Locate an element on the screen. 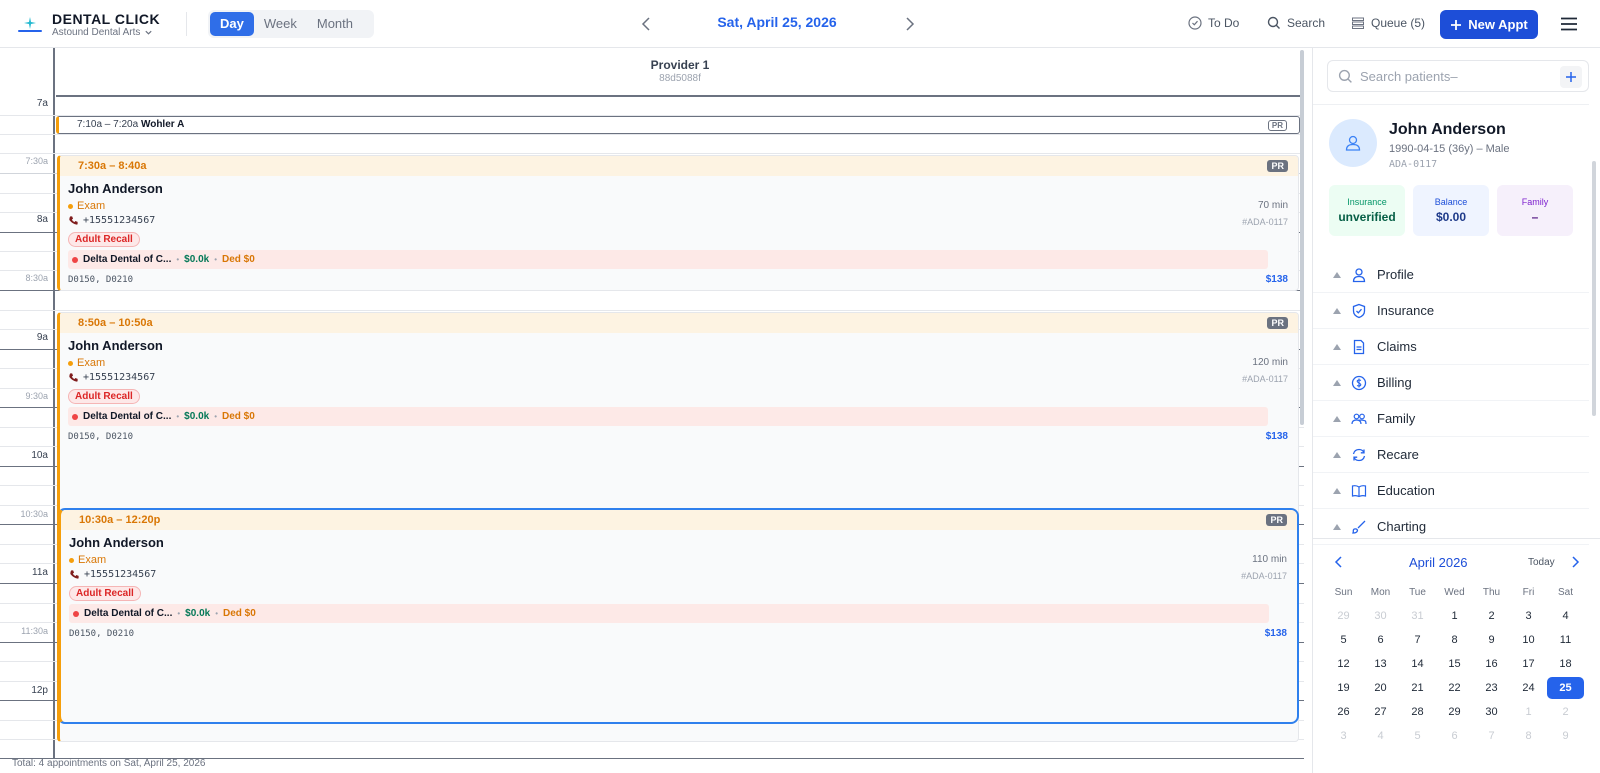 The height and width of the screenshot is (773, 1600). calendar-day: 13 is located at coordinates (1380, 664).